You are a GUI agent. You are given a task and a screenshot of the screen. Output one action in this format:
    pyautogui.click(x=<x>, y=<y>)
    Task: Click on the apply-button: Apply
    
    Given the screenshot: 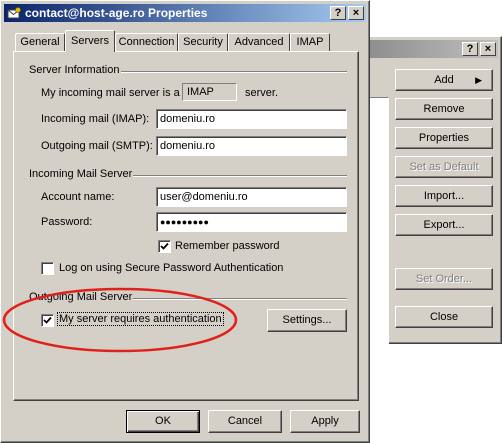 What is the action you would take?
    pyautogui.click(x=325, y=421)
    